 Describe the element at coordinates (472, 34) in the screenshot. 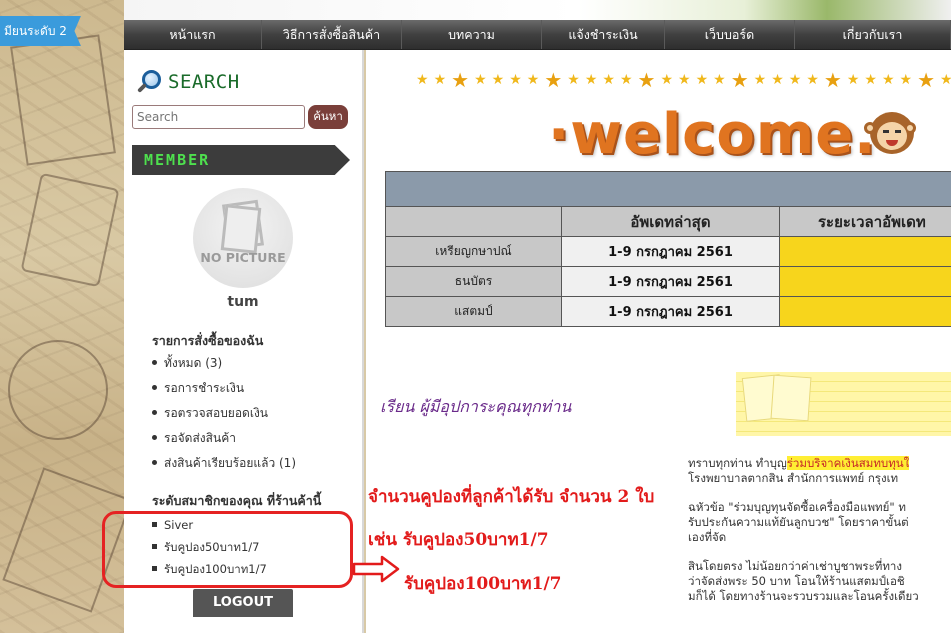

I see `nav-item: บทความ` at that location.